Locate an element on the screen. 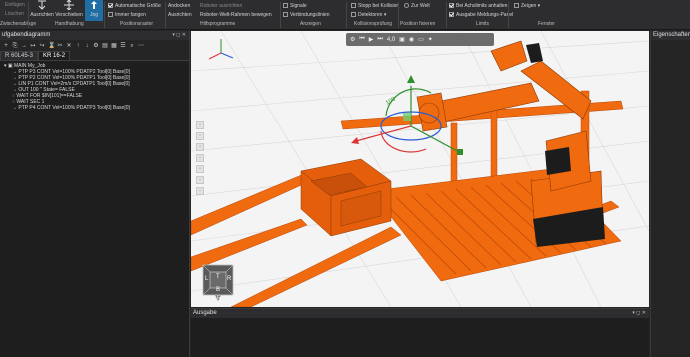 This screenshot has width=690, height=357. group-fix-position-label: Position fixieren is located at coordinates (418, 24).